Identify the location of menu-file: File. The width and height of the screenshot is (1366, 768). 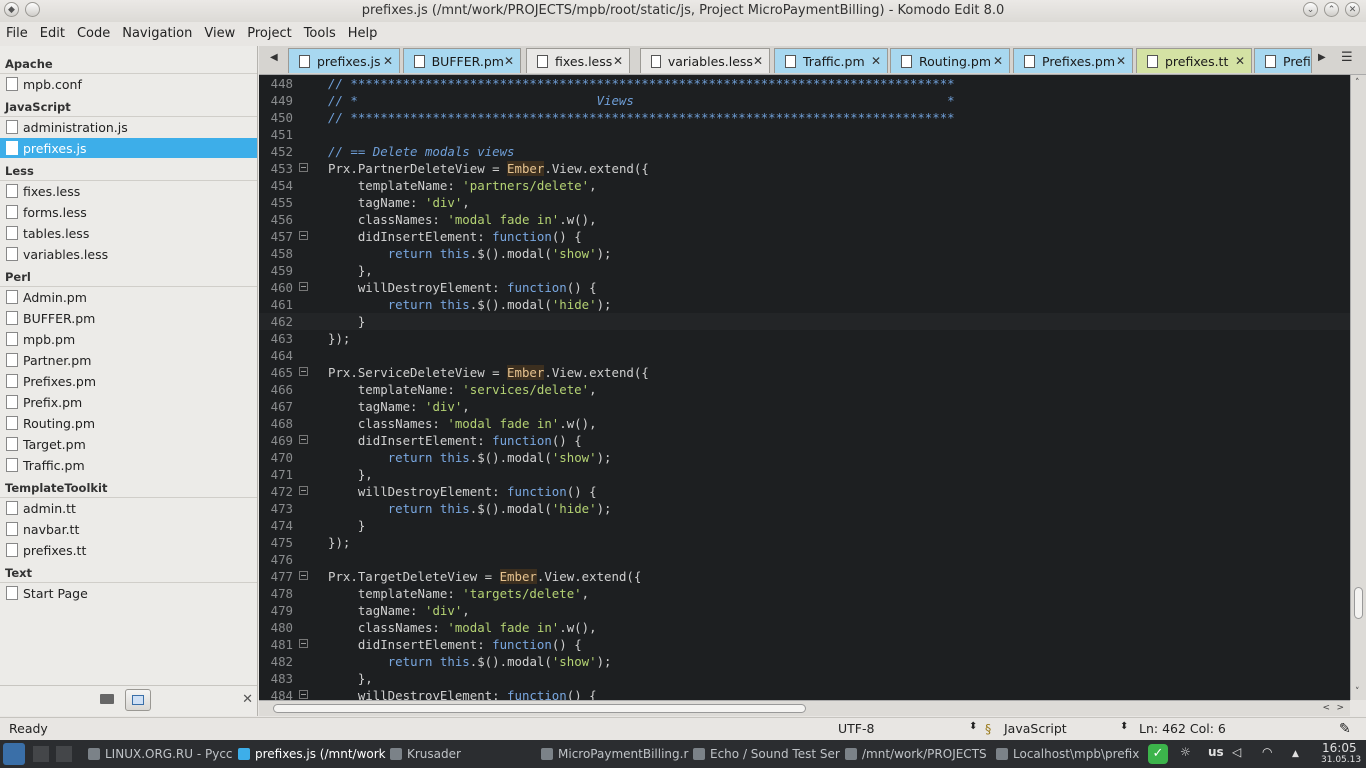
(17, 33).